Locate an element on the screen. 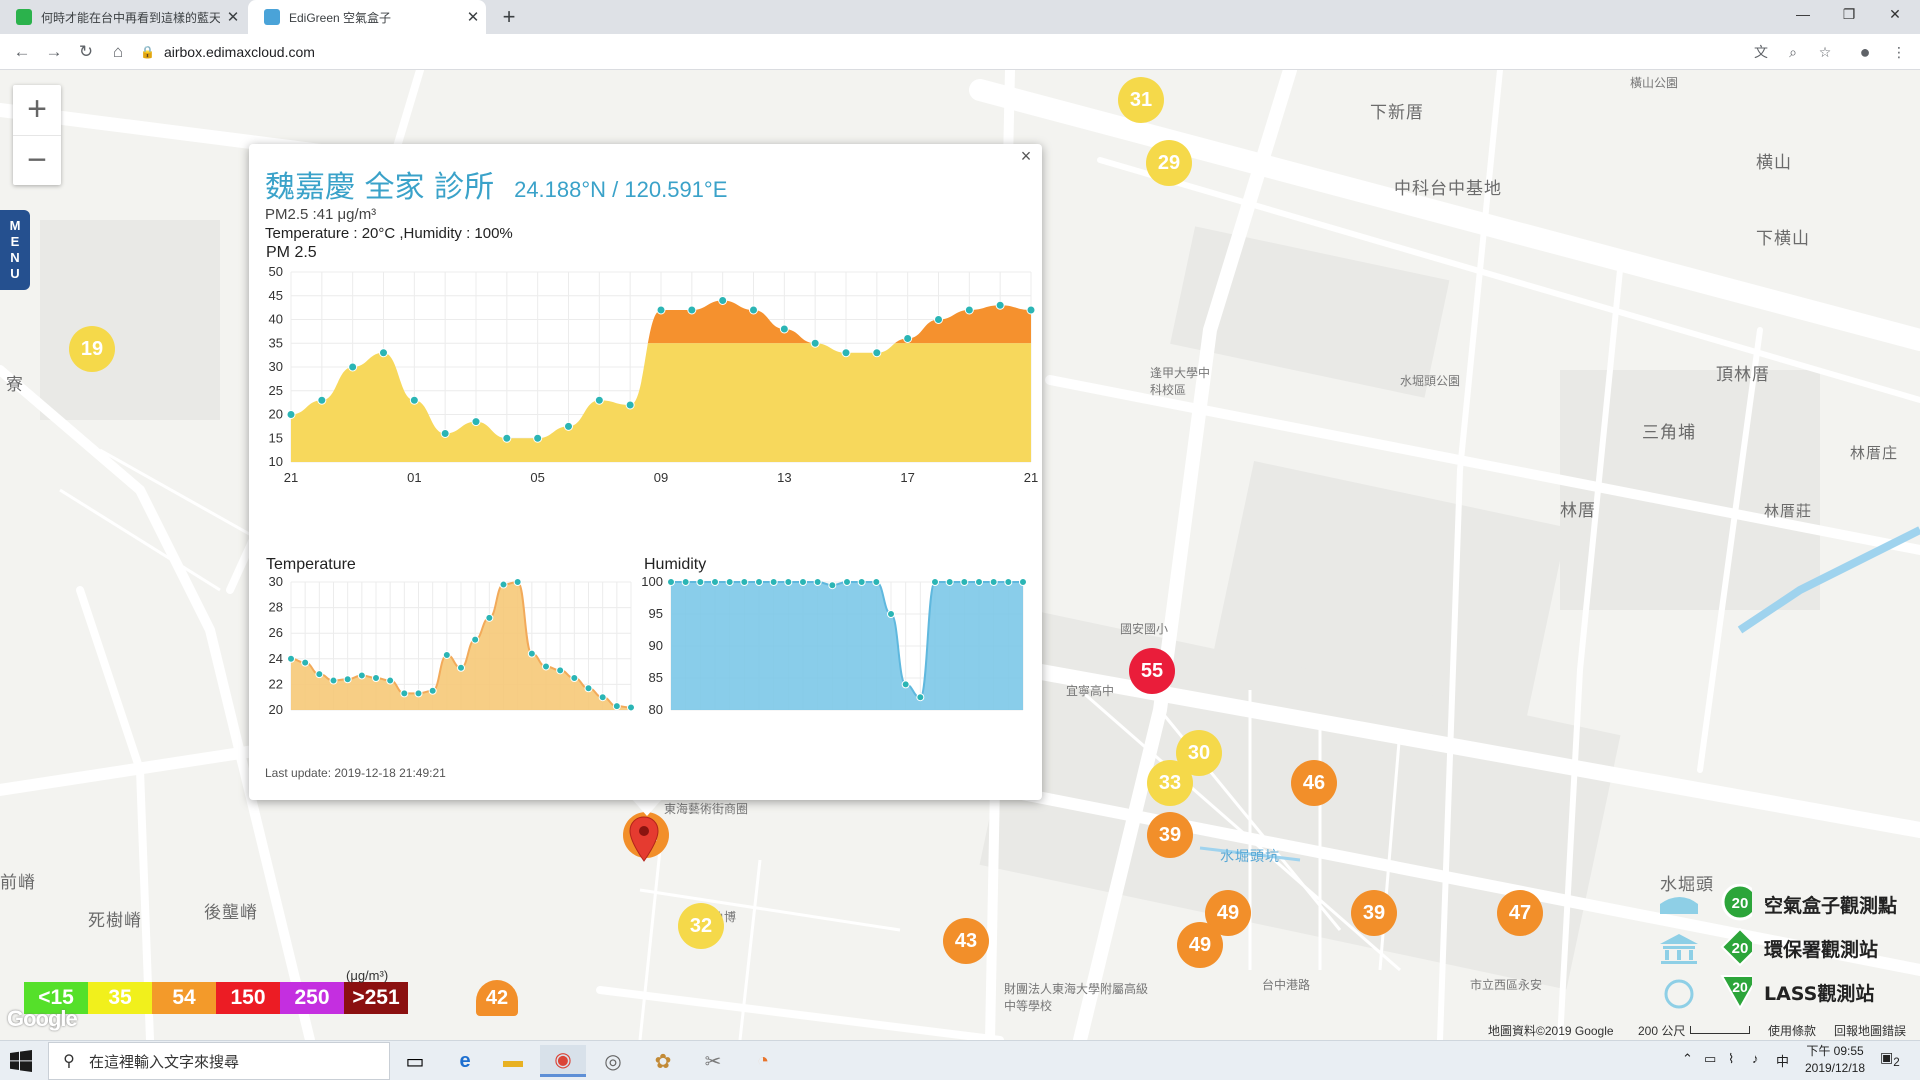 This screenshot has height=1080, width=1920. map-label: 國安國小 is located at coordinates (1144, 629).